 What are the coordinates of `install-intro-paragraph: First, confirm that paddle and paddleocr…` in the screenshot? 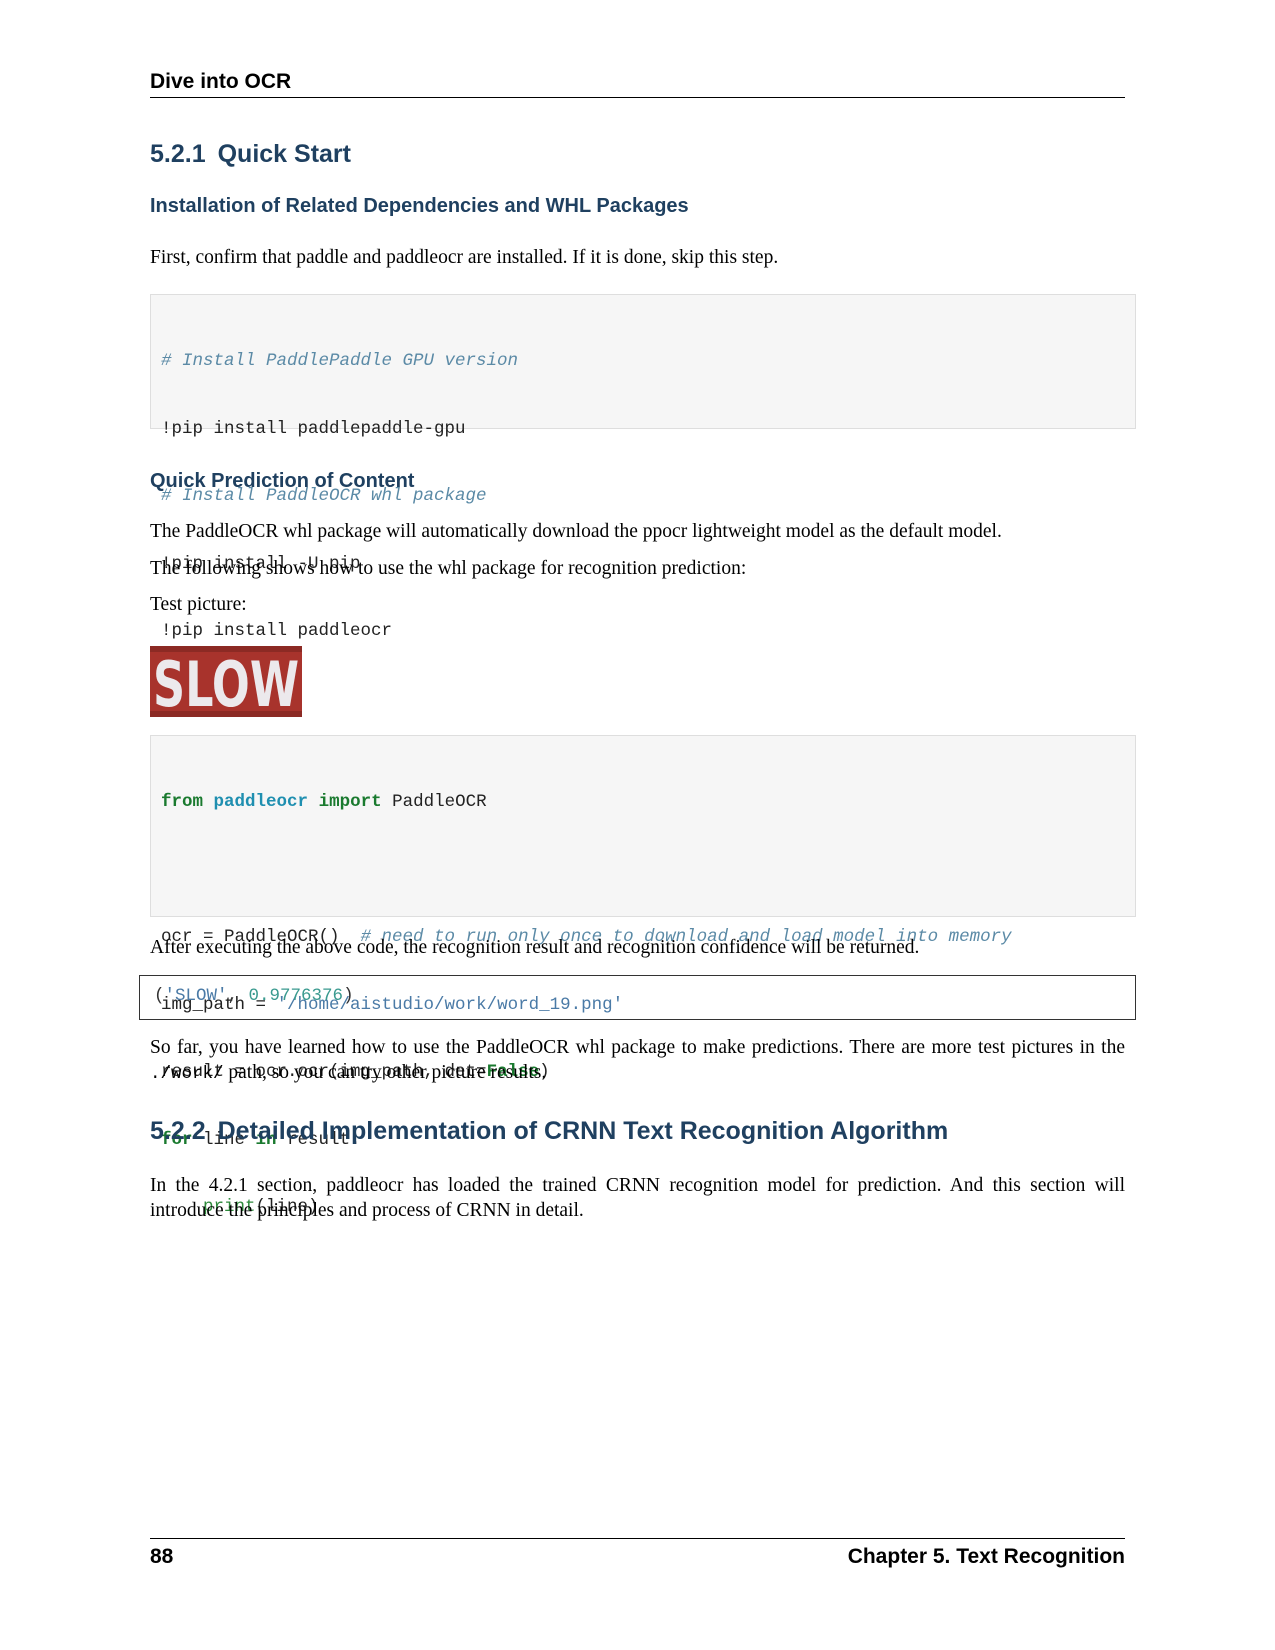 It's located at (464, 257).